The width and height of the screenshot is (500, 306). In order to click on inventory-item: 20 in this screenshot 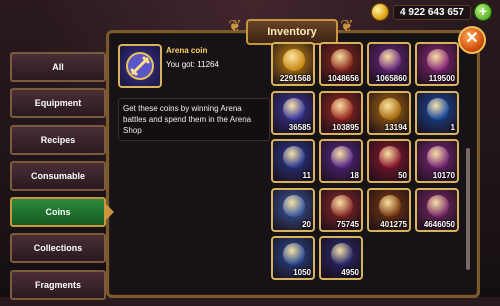, I will do `click(293, 209)`.